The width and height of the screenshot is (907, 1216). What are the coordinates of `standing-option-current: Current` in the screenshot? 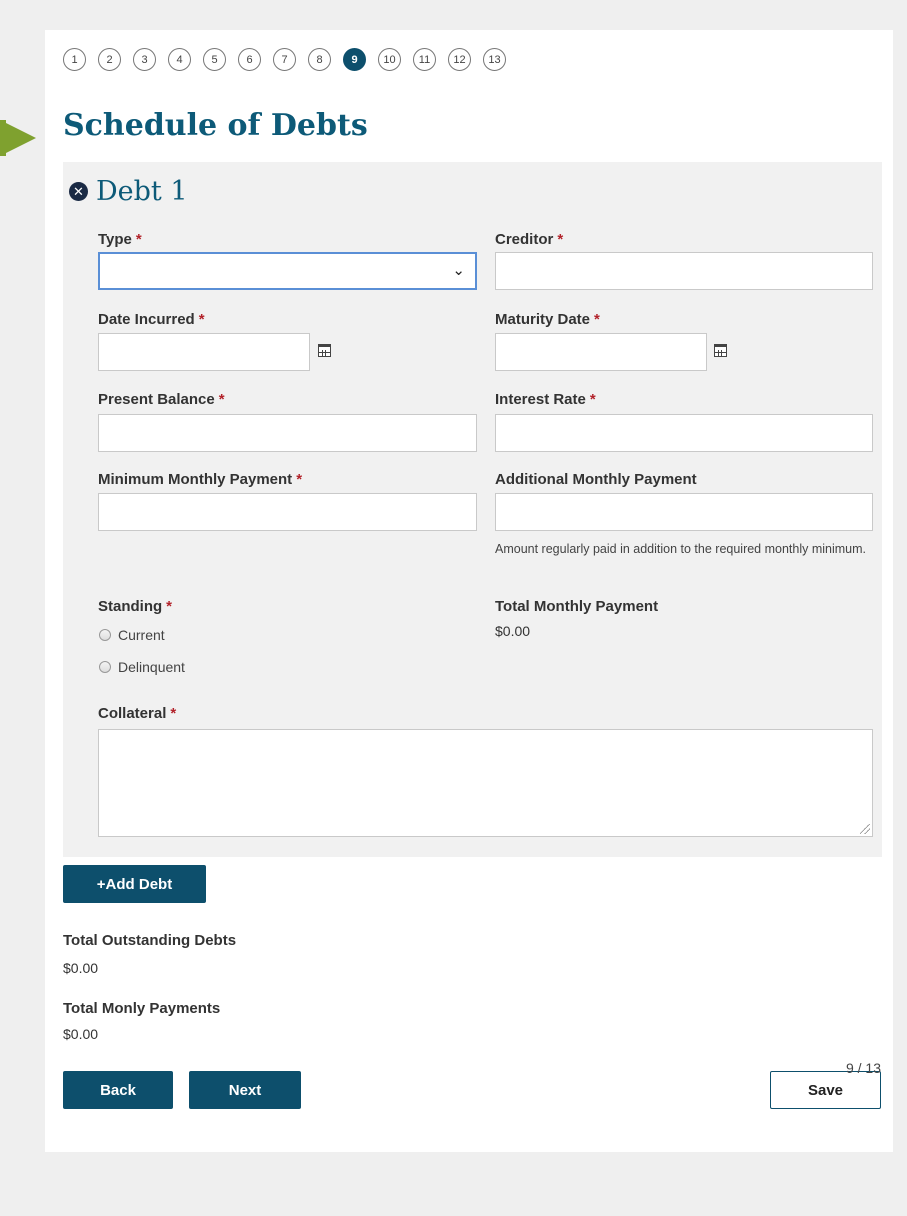 It's located at (132, 635).